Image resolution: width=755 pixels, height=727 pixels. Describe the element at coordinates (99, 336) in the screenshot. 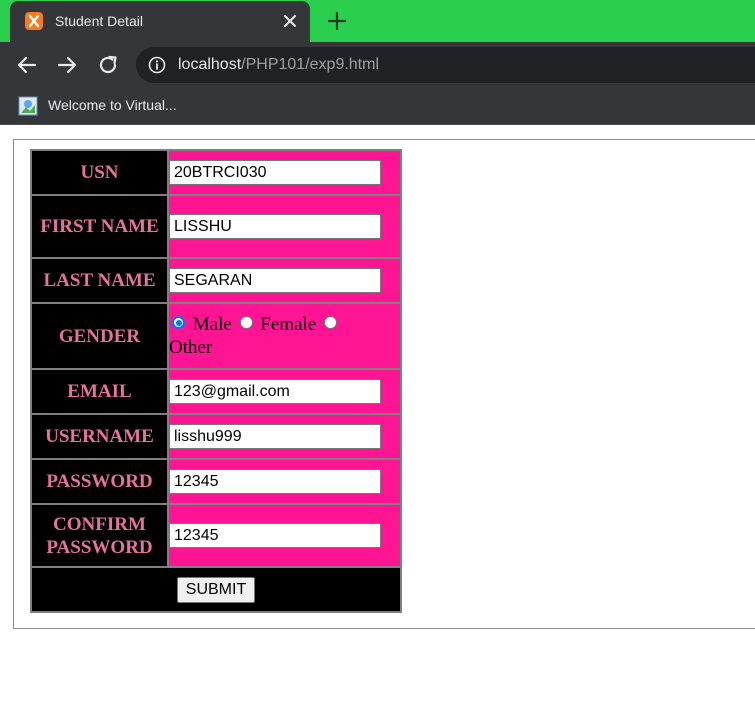

I see `gender-label: GENDER` at that location.